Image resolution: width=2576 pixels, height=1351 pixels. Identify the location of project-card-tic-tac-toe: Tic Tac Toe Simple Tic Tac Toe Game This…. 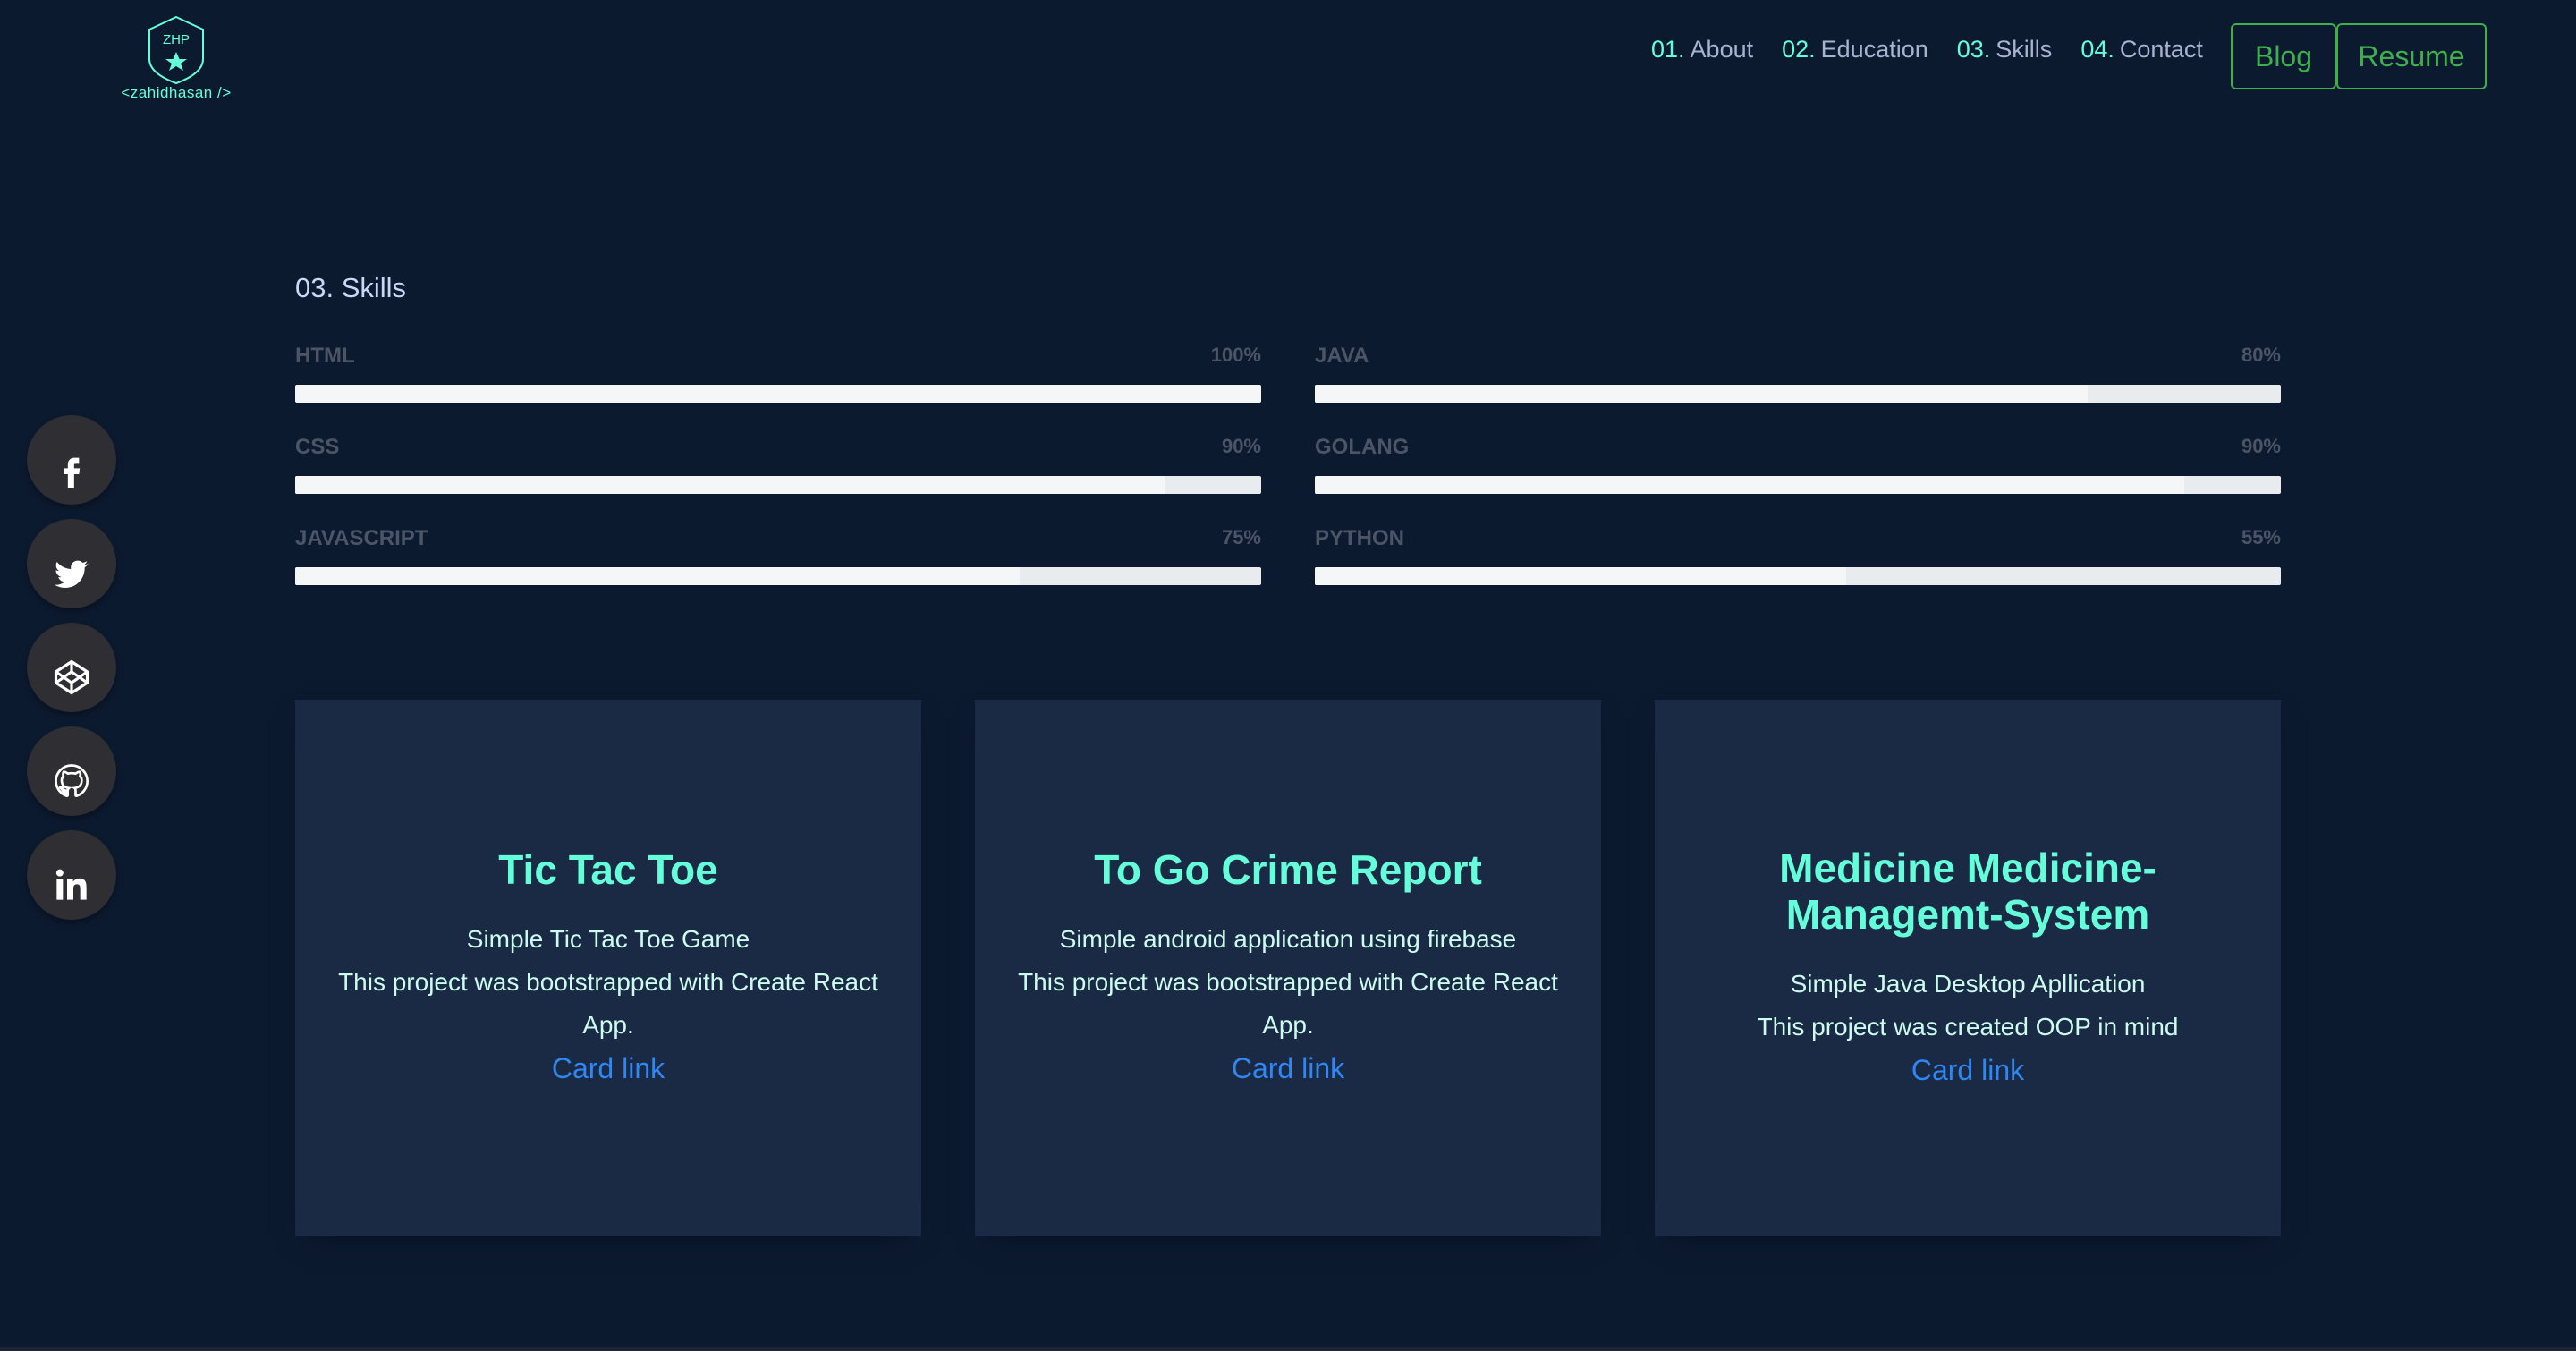
(608, 968).